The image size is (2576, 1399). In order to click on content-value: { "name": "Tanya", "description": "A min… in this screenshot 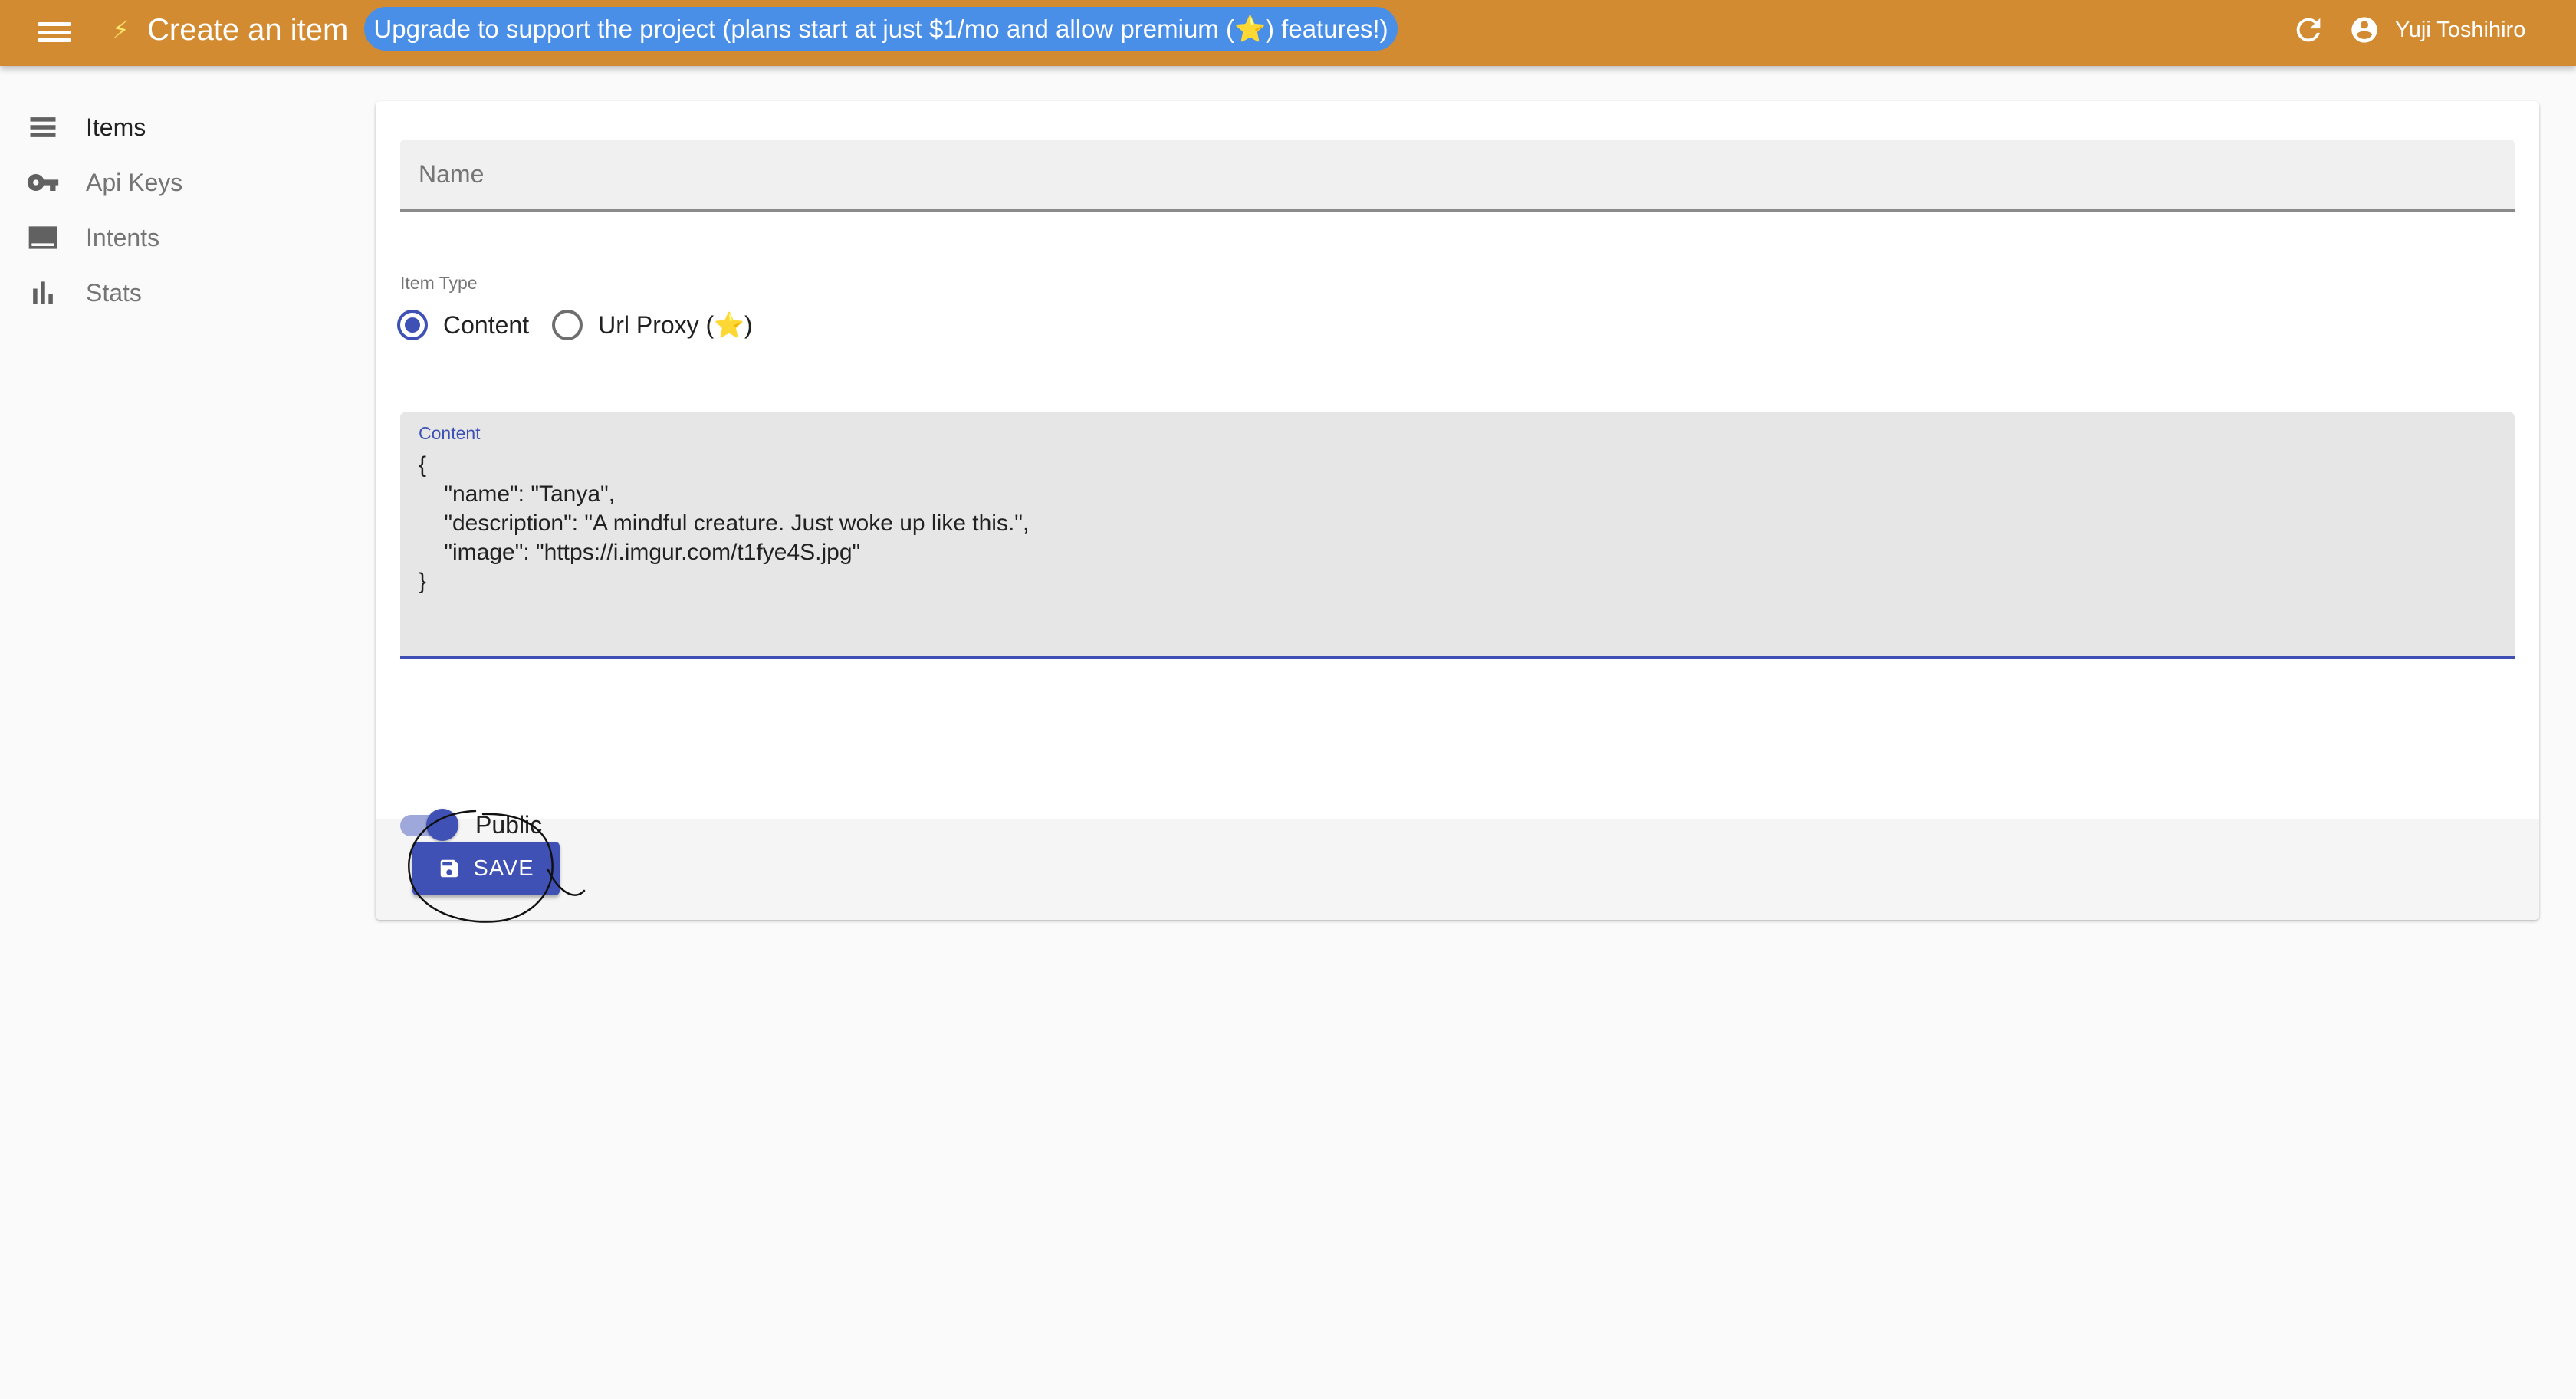, I will do `click(724, 523)`.